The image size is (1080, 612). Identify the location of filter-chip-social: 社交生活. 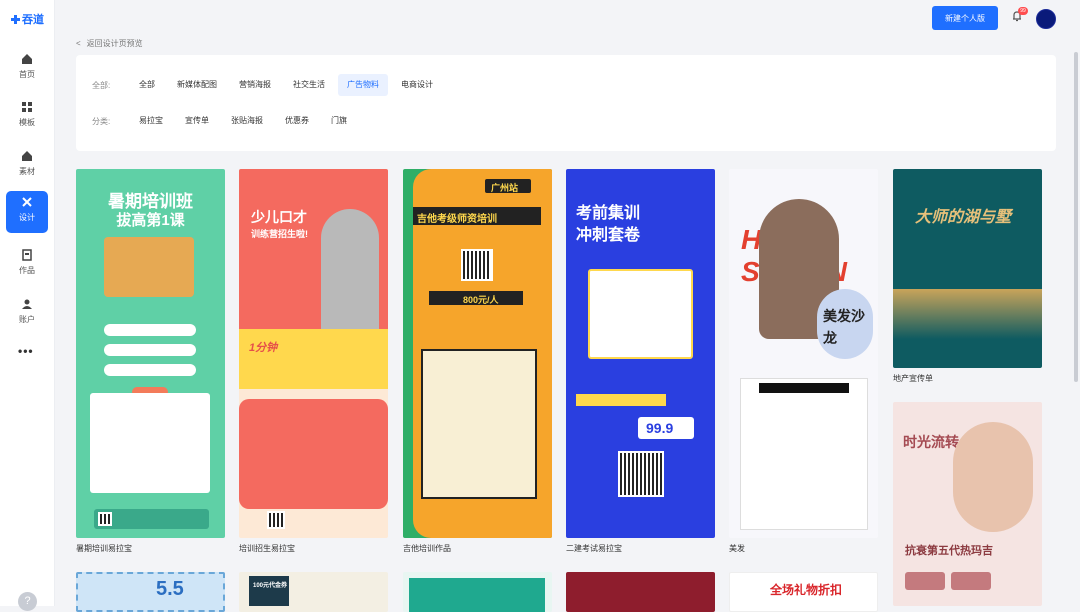
(309, 85).